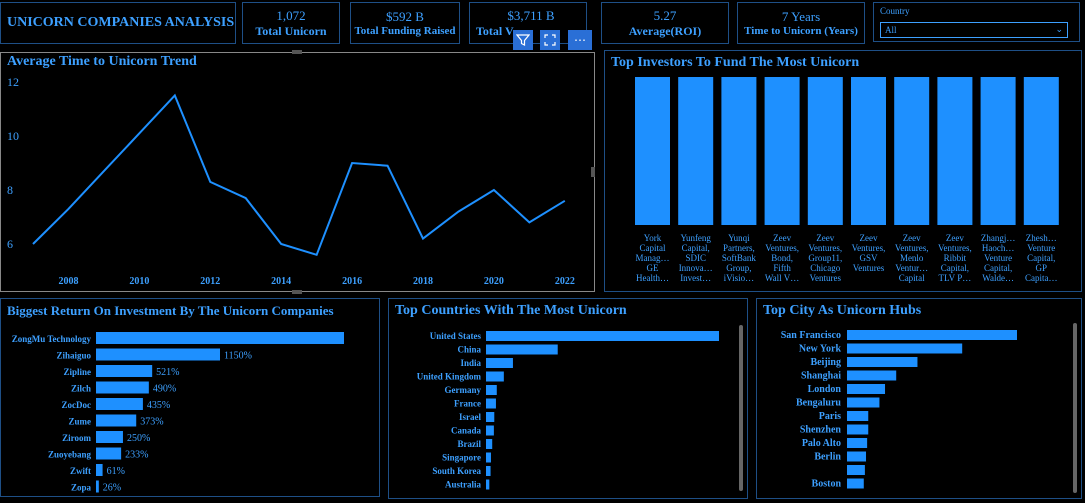 This screenshot has width=1085, height=503. I want to click on roi-data-label: 490%, so click(164, 389).